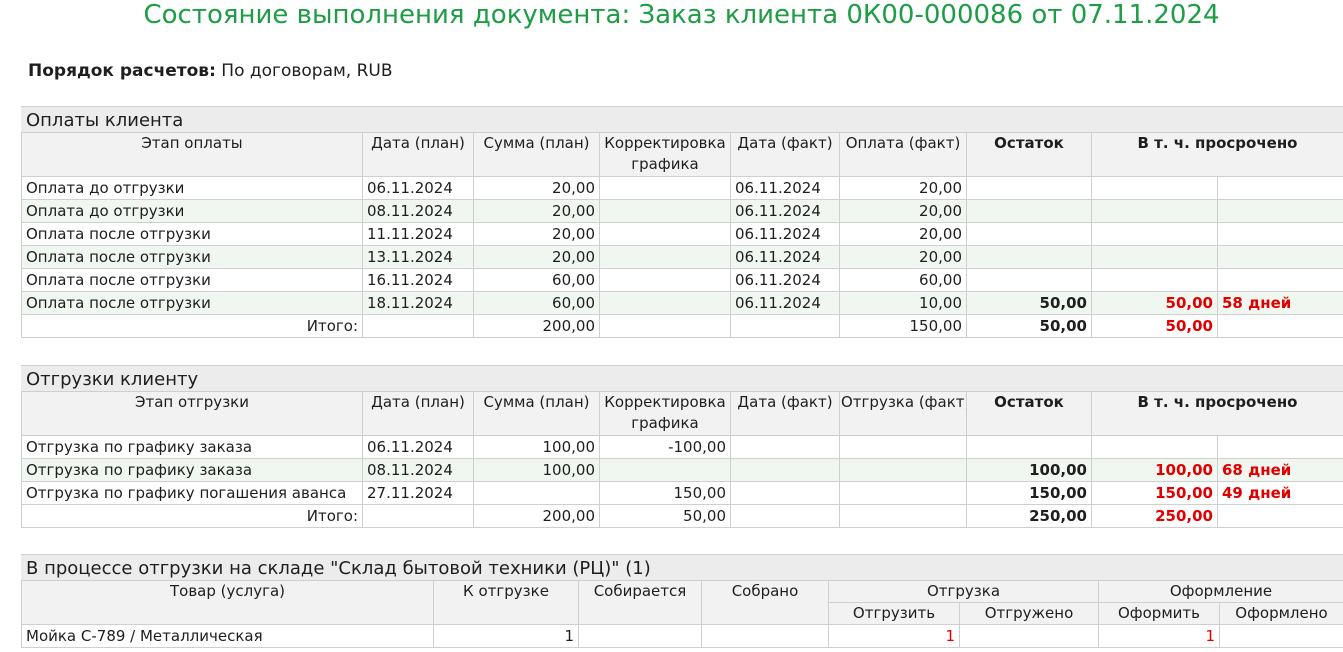 Image resolution: width=1343 pixels, height=652 pixels. I want to click on cell-collected, so click(765, 636).